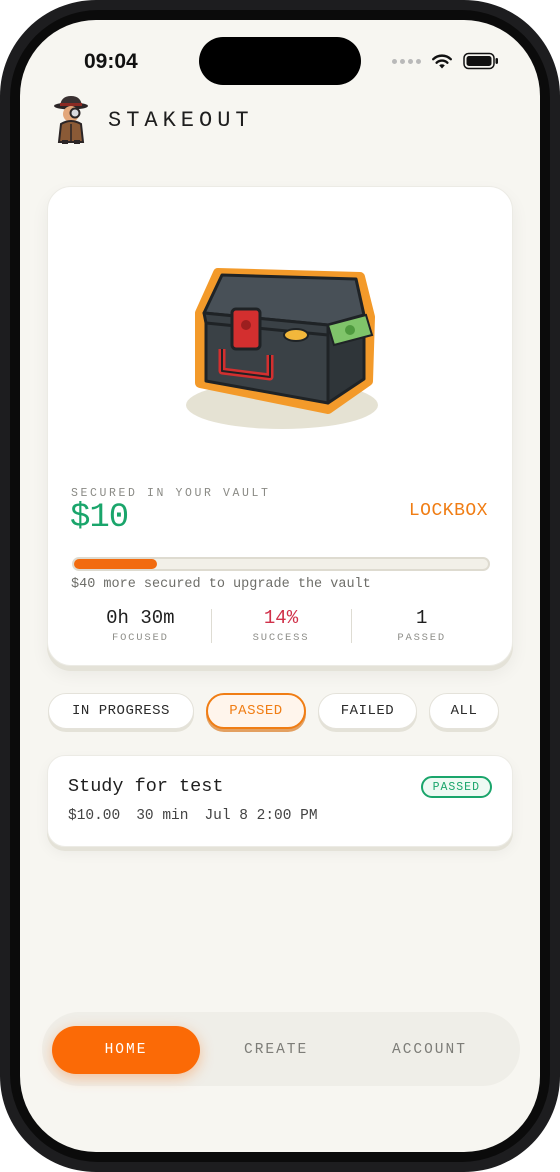 The width and height of the screenshot is (560, 1172). Describe the element at coordinates (421, 638) in the screenshot. I see `stat-passed-label: PASSED` at that location.